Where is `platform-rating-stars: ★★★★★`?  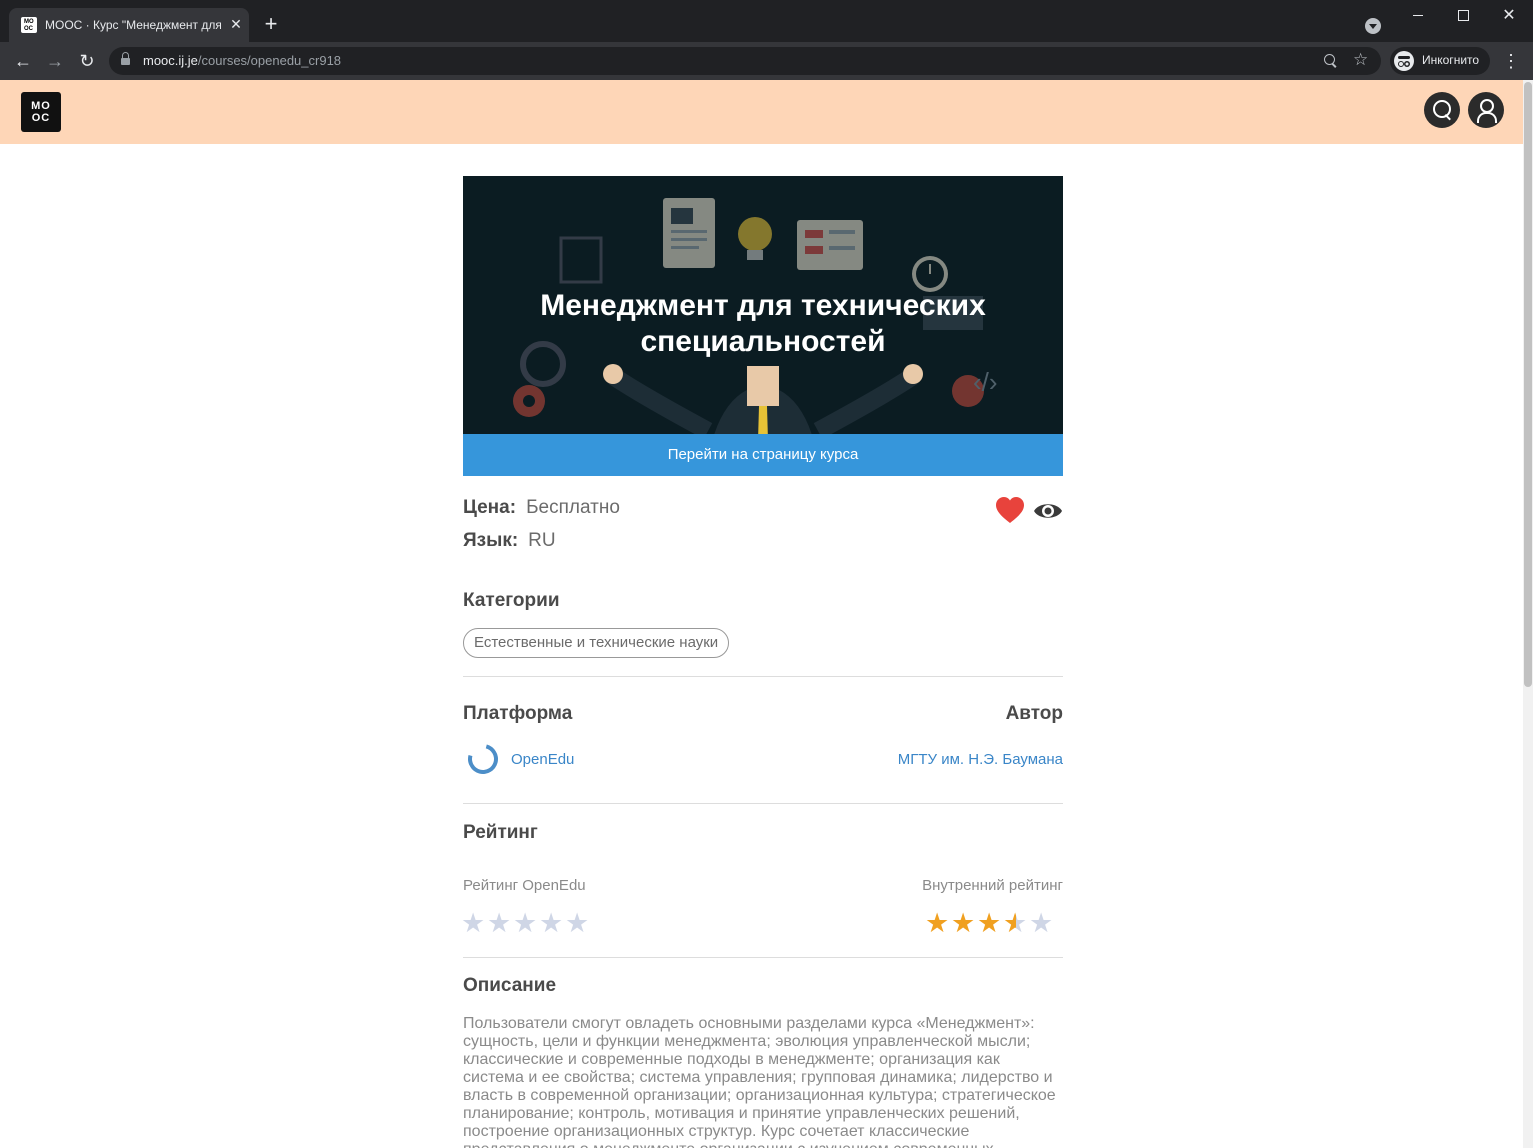 platform-rating-stars: ★★★★★ is located at coordinates (526, 923).